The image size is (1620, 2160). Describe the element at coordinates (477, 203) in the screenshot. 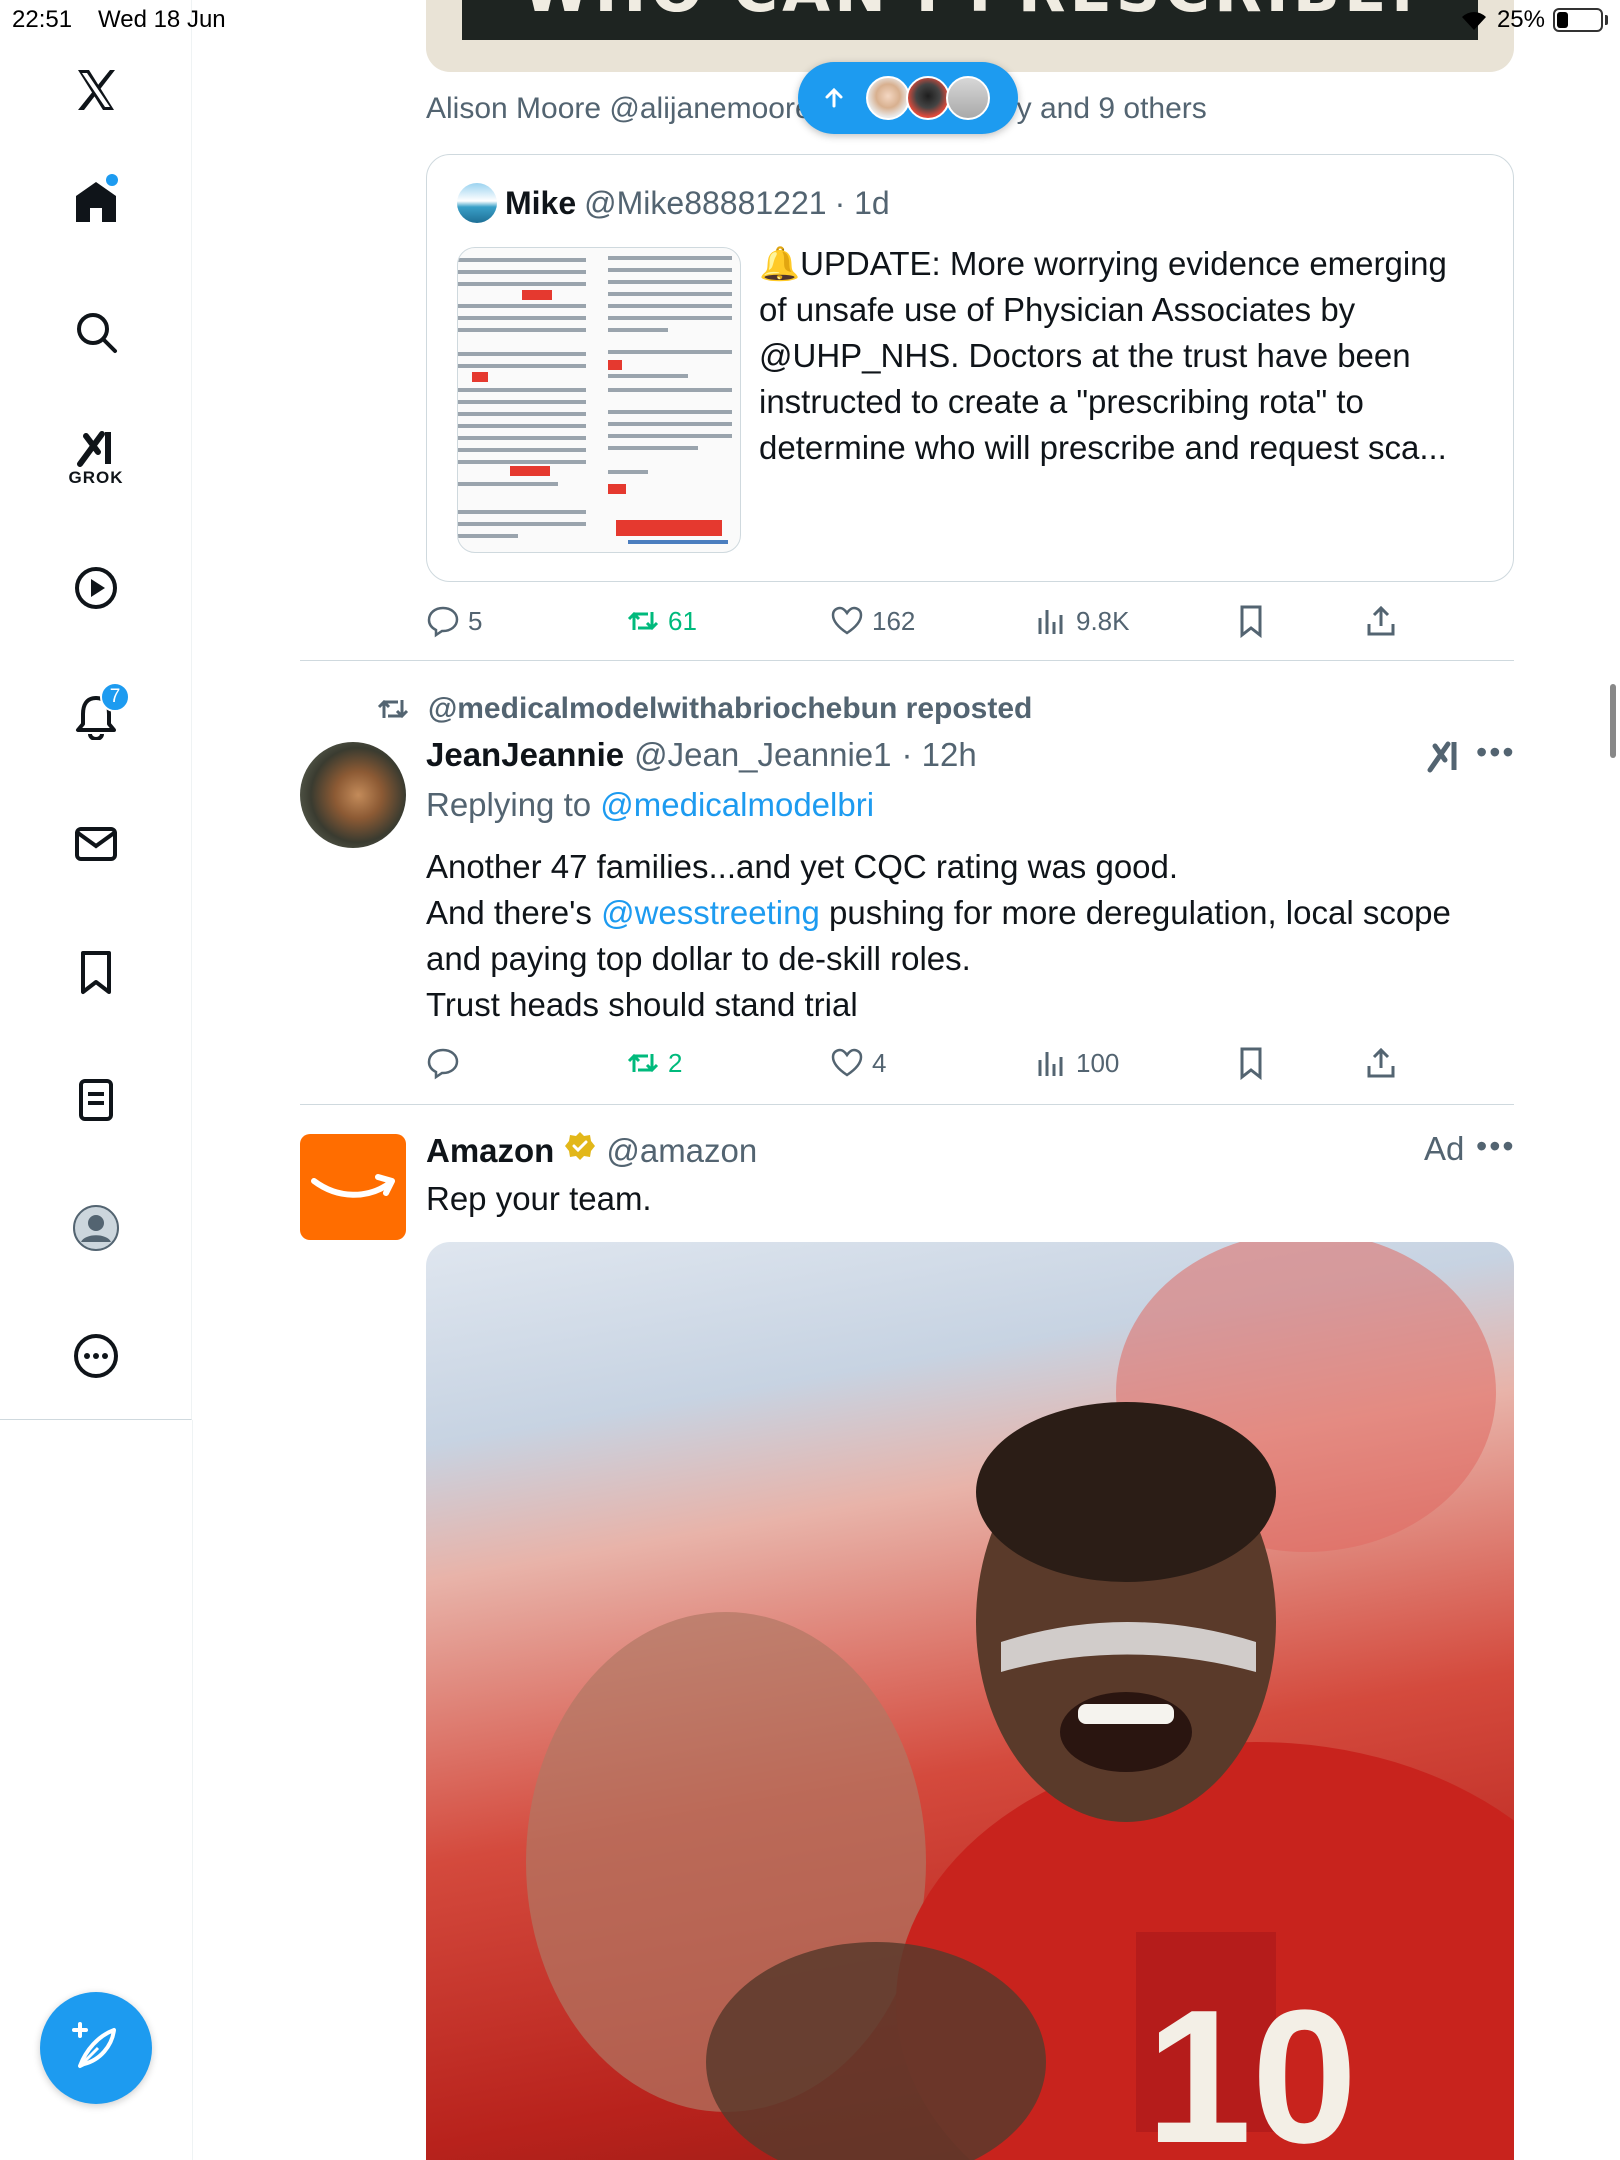

I see `quote-avatar` at that location.